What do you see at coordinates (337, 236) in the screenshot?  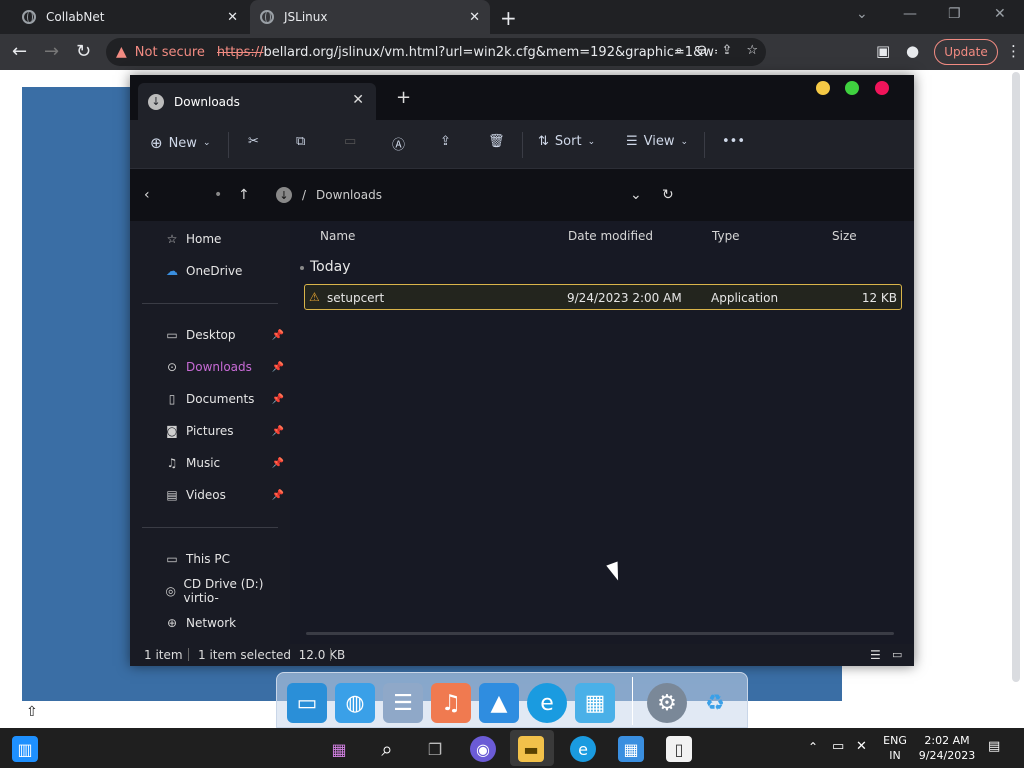 I see `column-header-name: Name` at bounding box center [337, 236].